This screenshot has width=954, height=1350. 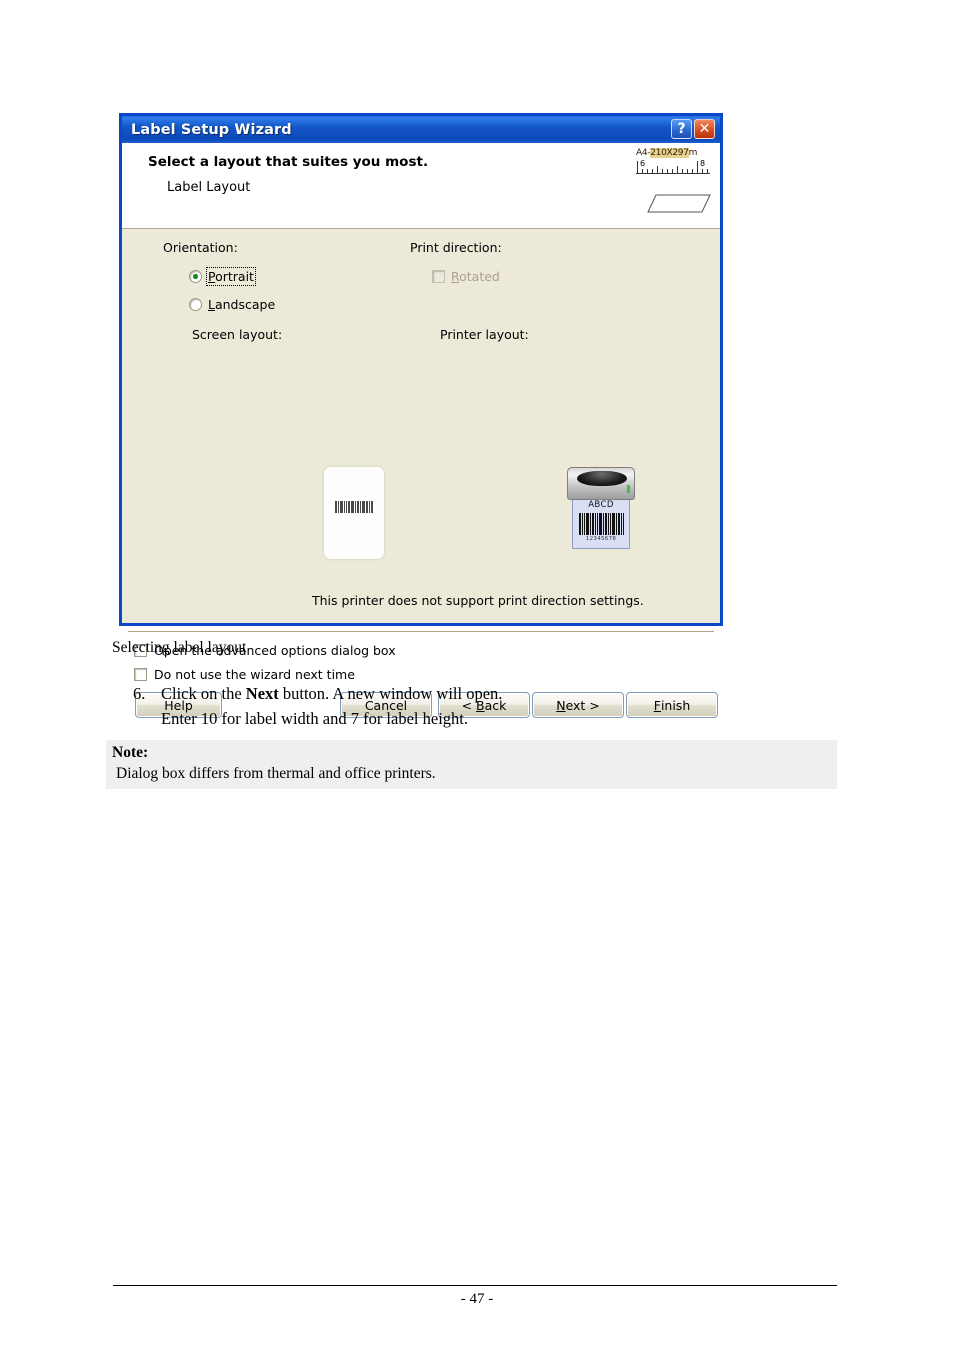 What do you see at coordinates (602, 478) in the screenshot?
I see `printer-slot` at bounding box center [602, 478].